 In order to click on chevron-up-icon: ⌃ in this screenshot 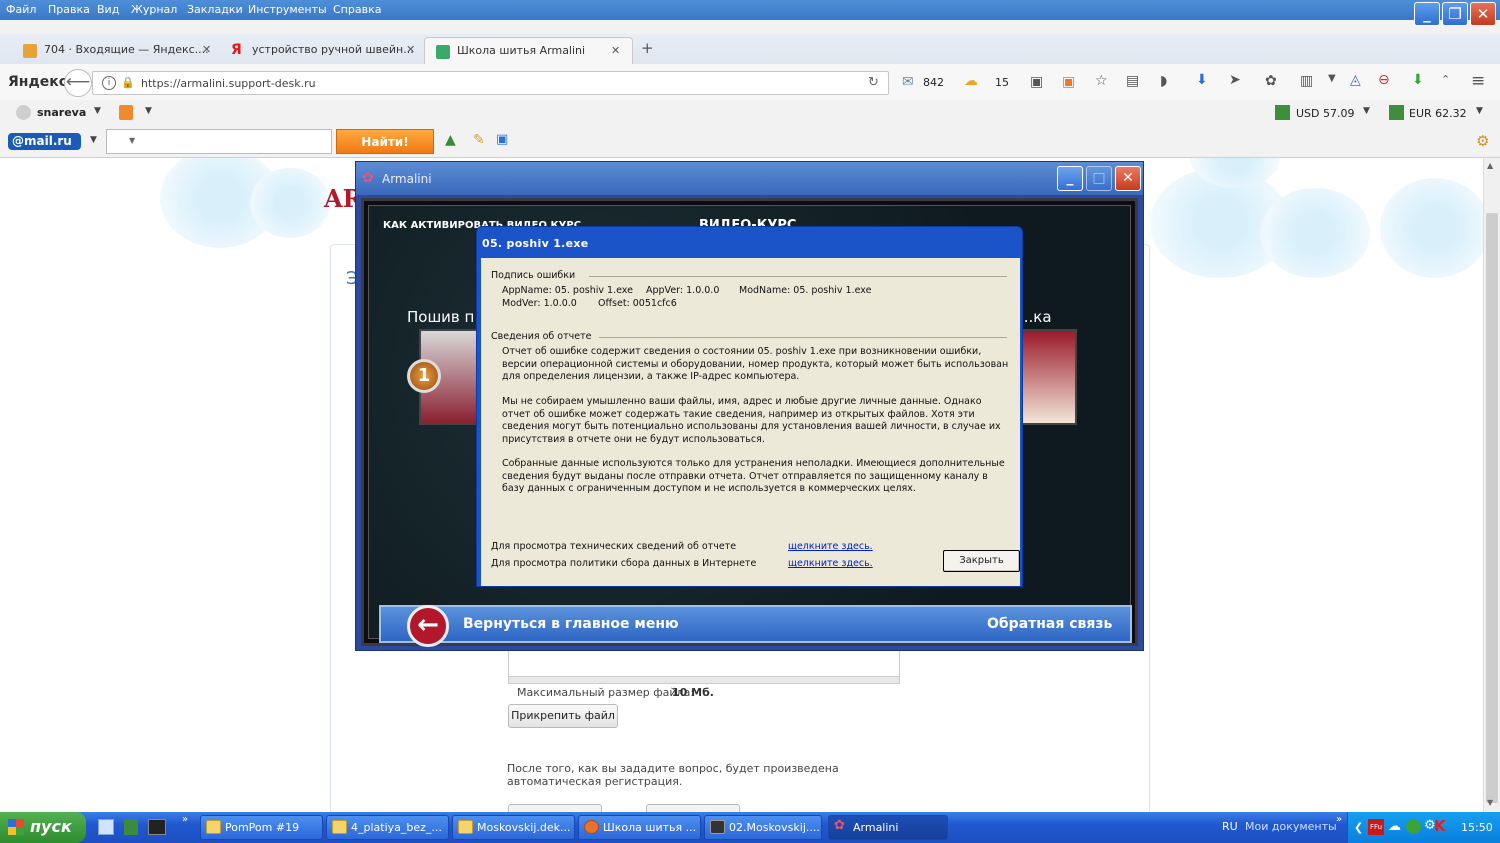, I will do `click(1445, 79)`.